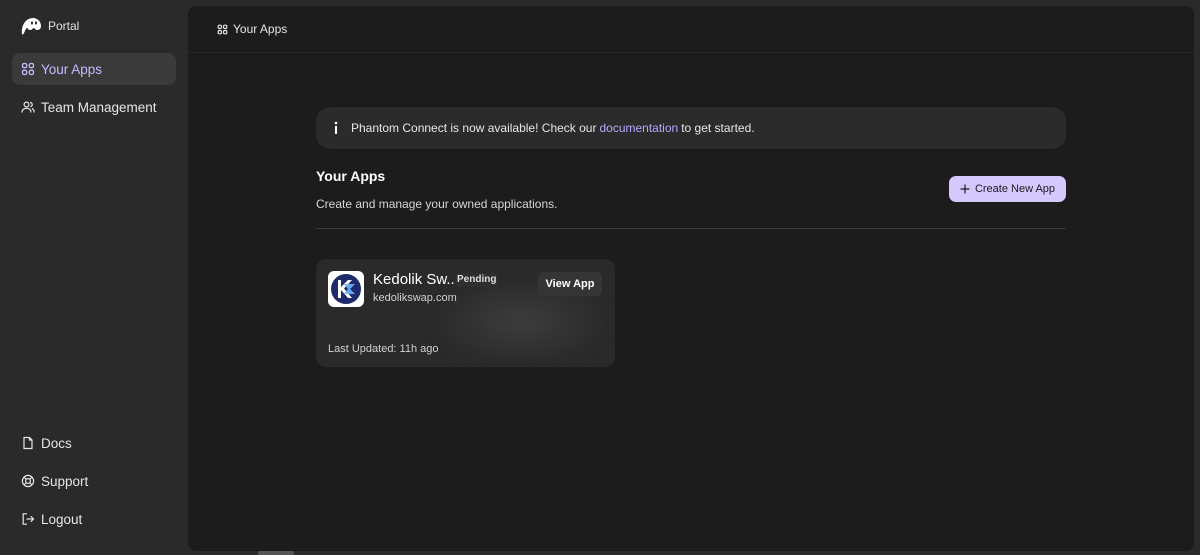  What do you see at coordinates (94, 443) in the screenshot?
I see `sidebar-item-docs: Docs` at bounding box center [94, 443].